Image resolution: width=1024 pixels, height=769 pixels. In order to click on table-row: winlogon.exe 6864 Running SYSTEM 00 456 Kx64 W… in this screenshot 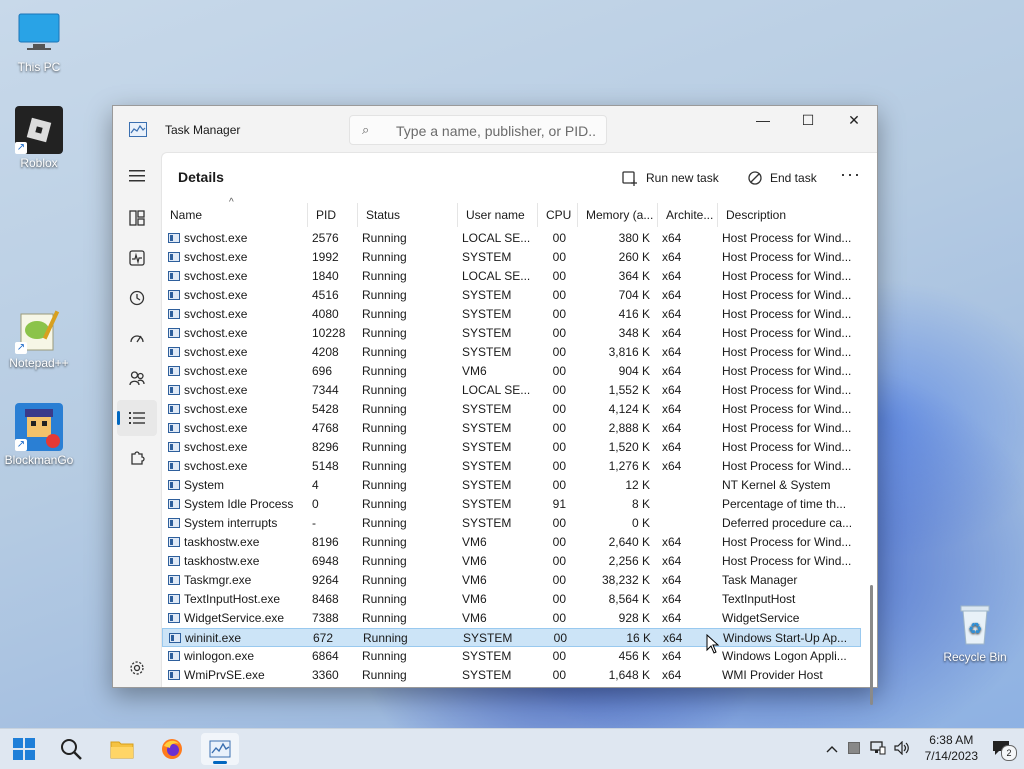, I will do `click(511, 656)`.